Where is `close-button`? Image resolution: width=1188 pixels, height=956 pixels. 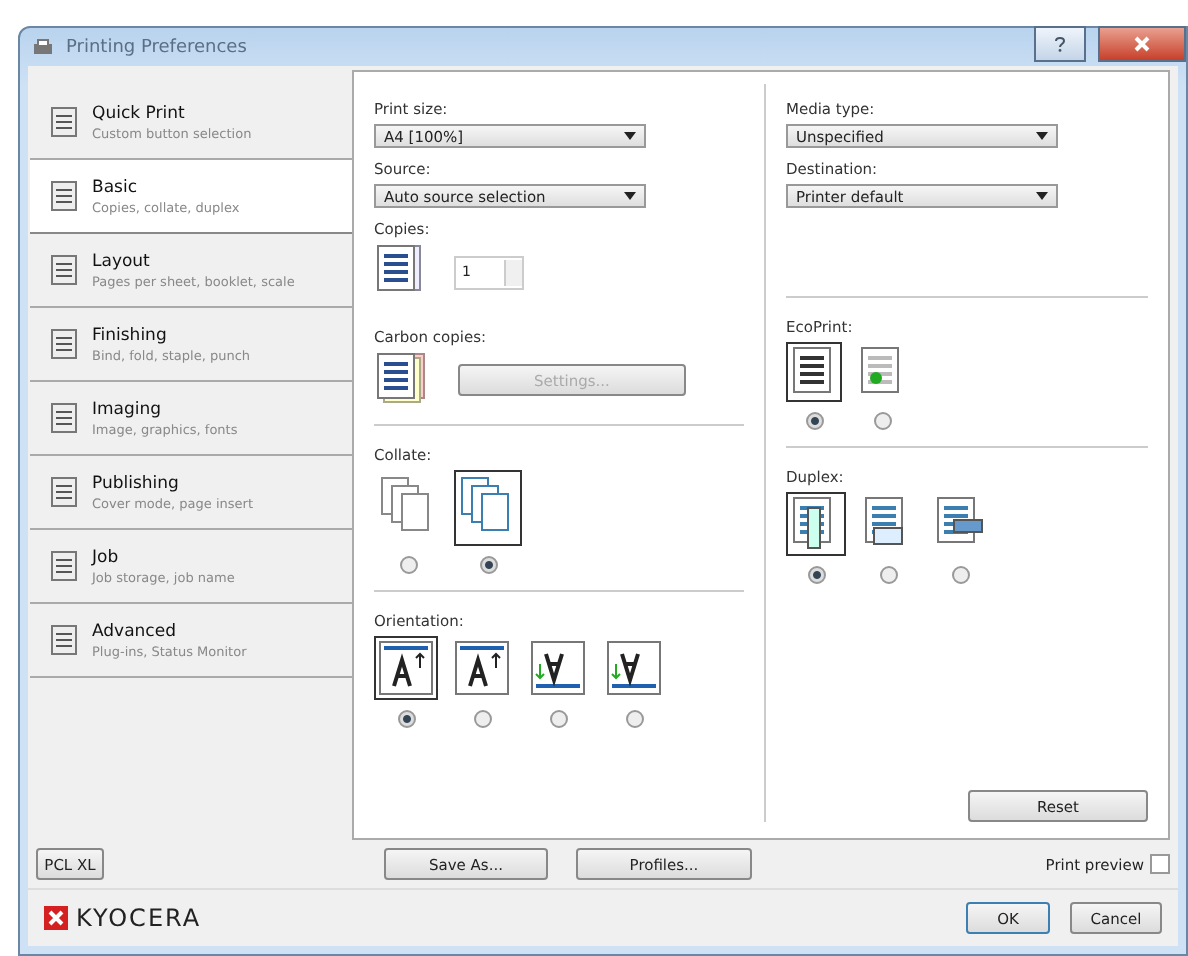
close-button is located at coordinates (1142, 43).